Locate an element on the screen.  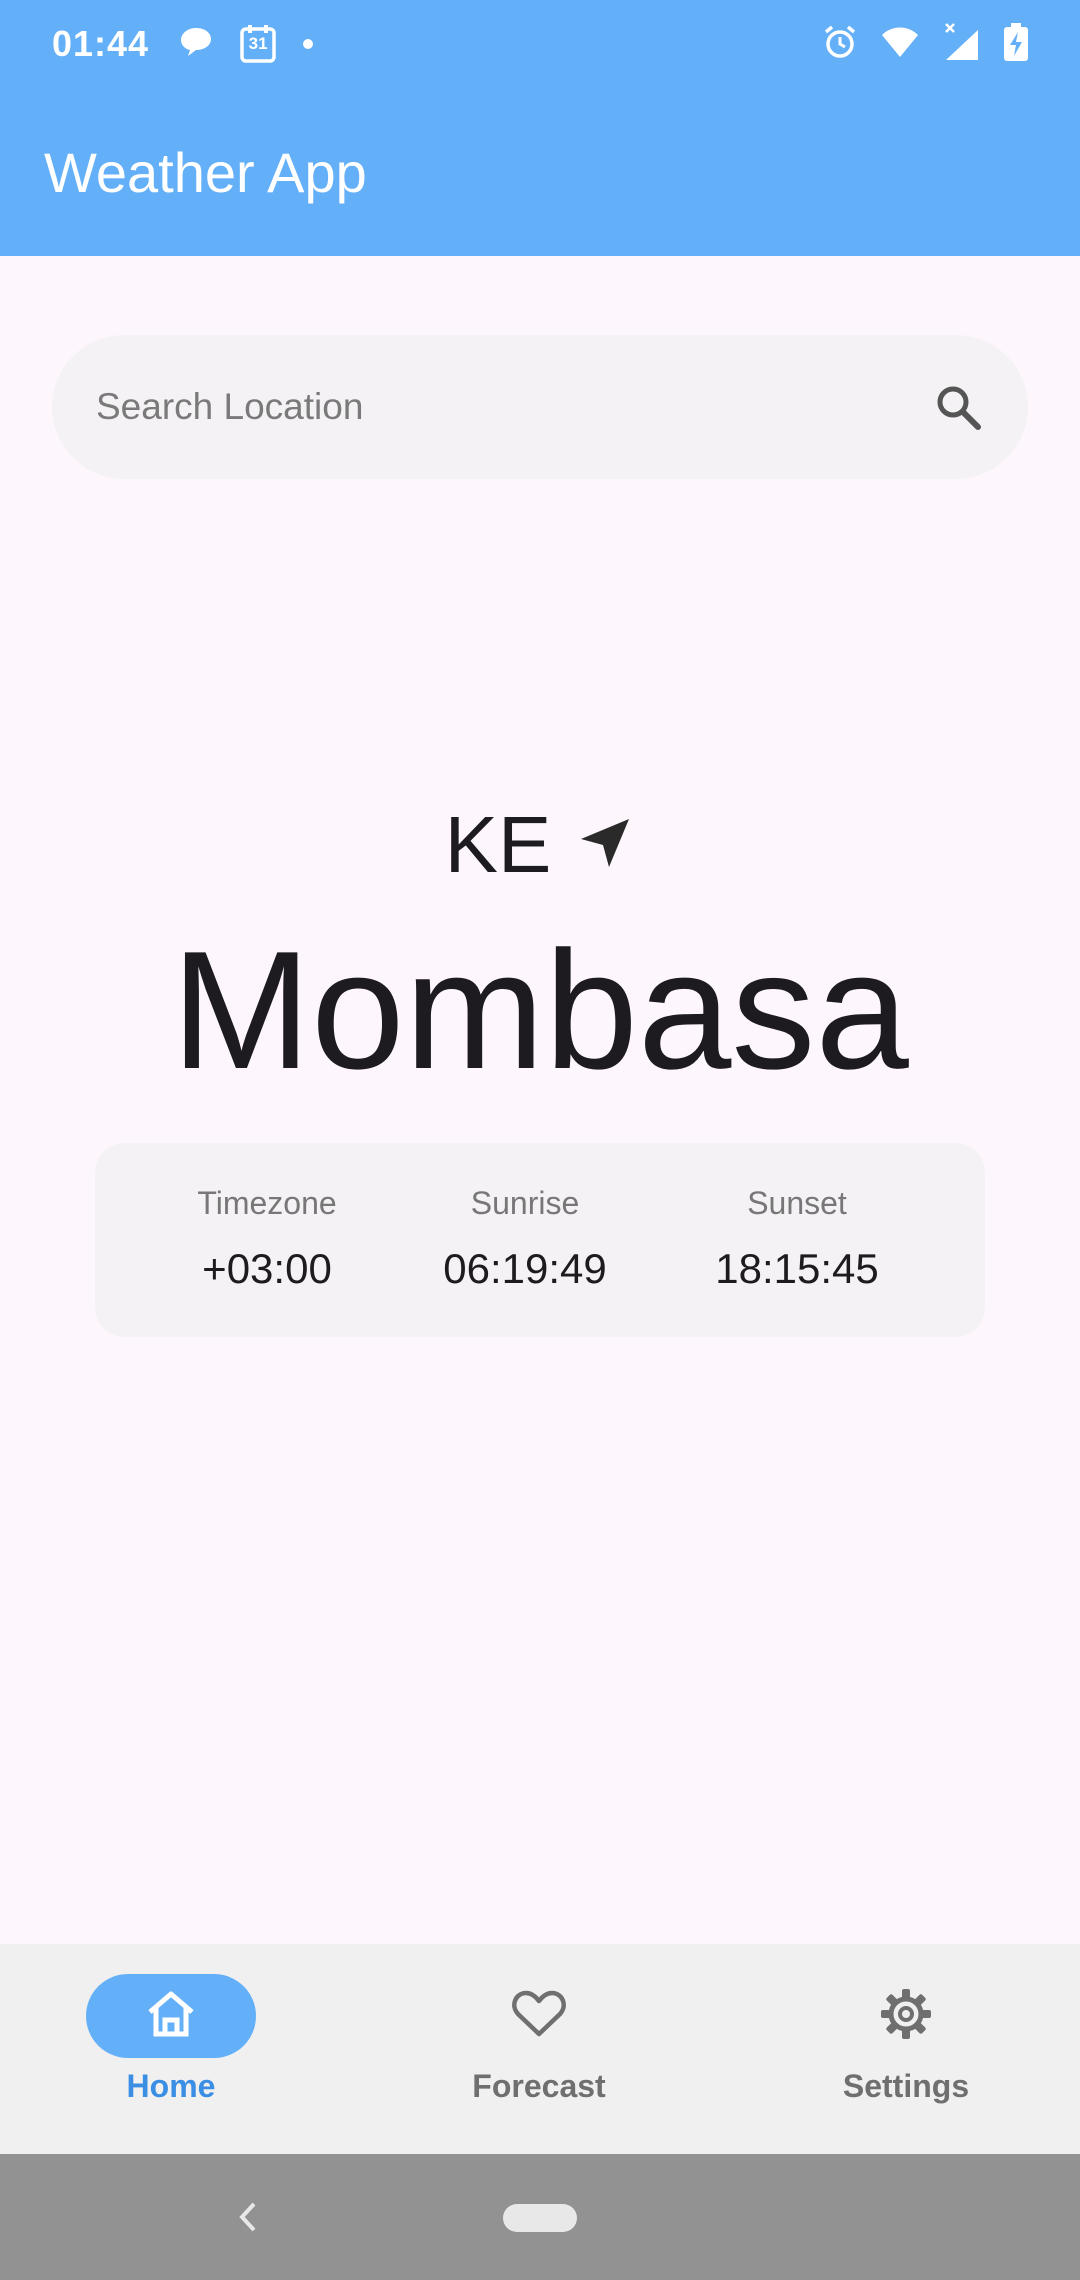
nav-pill-settings is located at coordinates (906, 2016).